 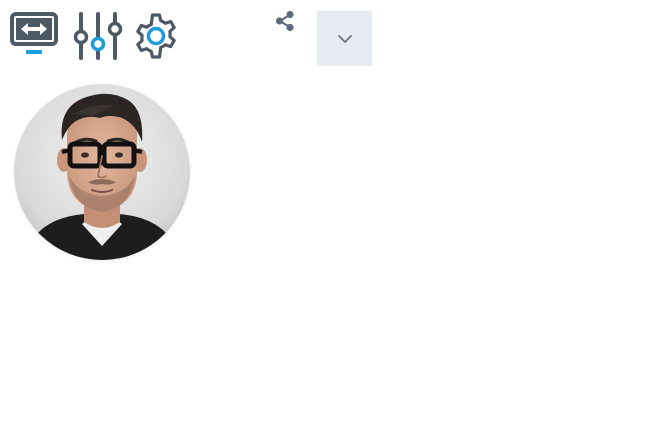 I want to click on share-icon, so click(x=284, y=21).